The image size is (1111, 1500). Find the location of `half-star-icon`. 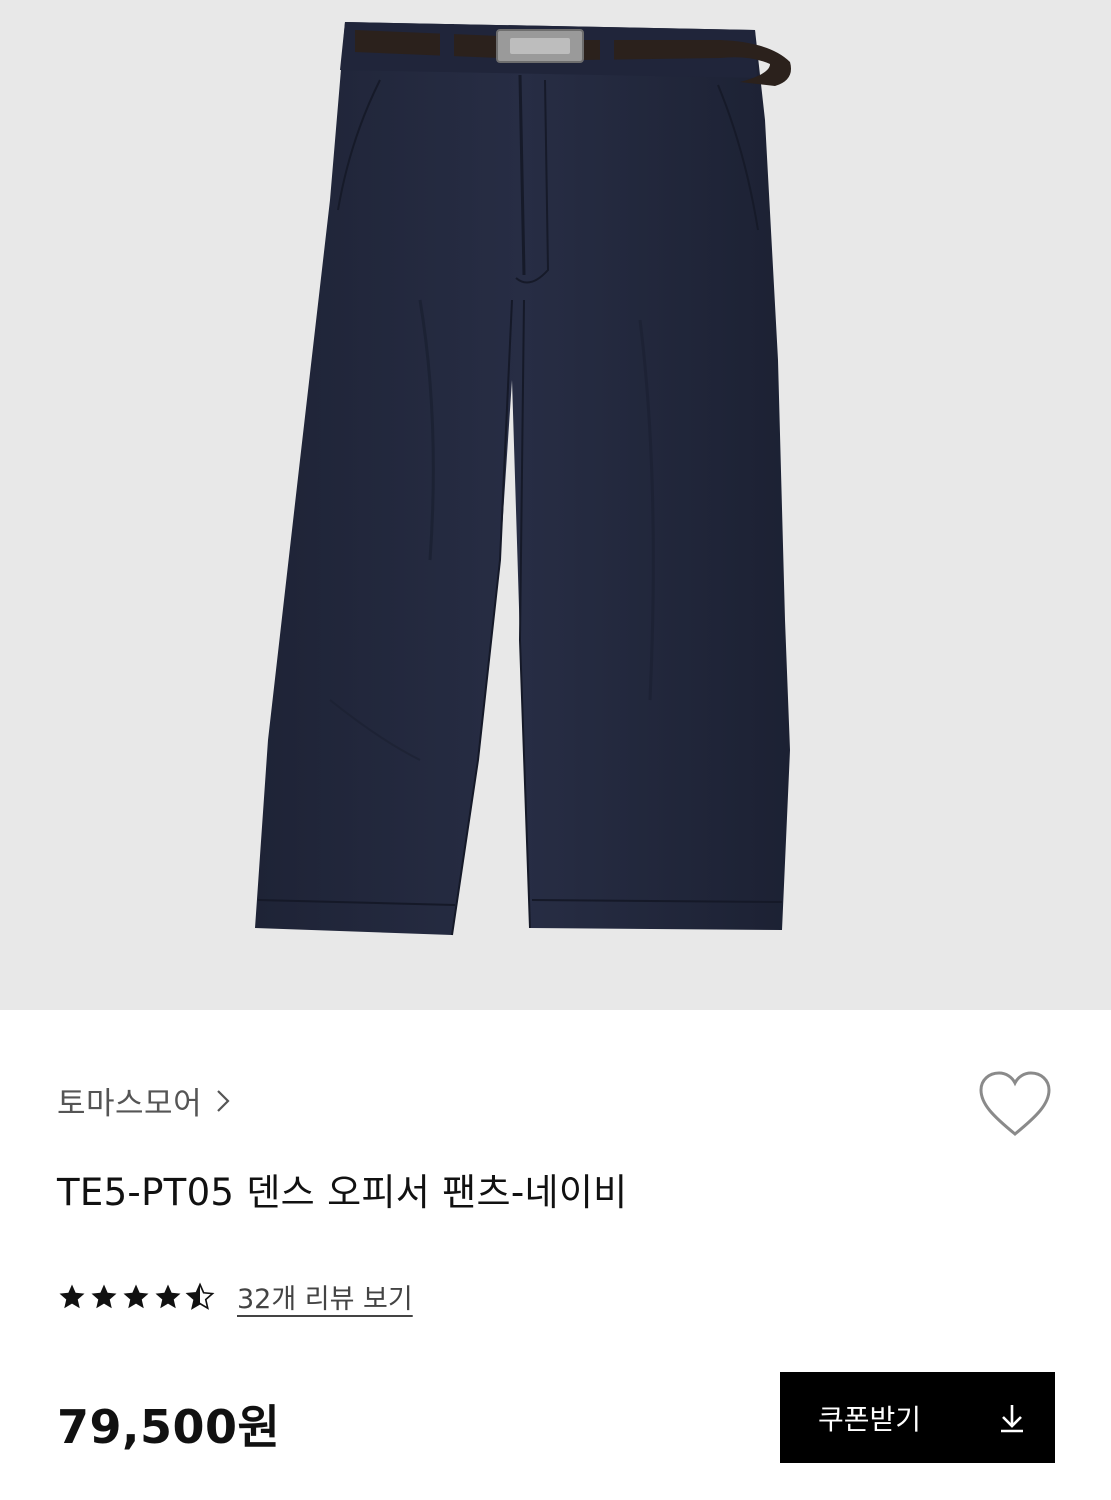

half-star-icon is located at coordinates (200, 1296).